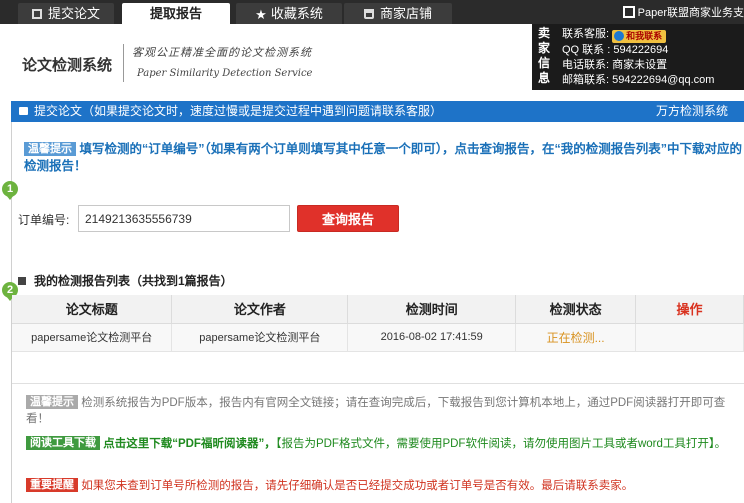 This screenshot has width=744, height=503. Describe the element at coordinates (432, 337) in the screenshot. I see `cell-time: 2016-08-02 17:41:59` at that location.